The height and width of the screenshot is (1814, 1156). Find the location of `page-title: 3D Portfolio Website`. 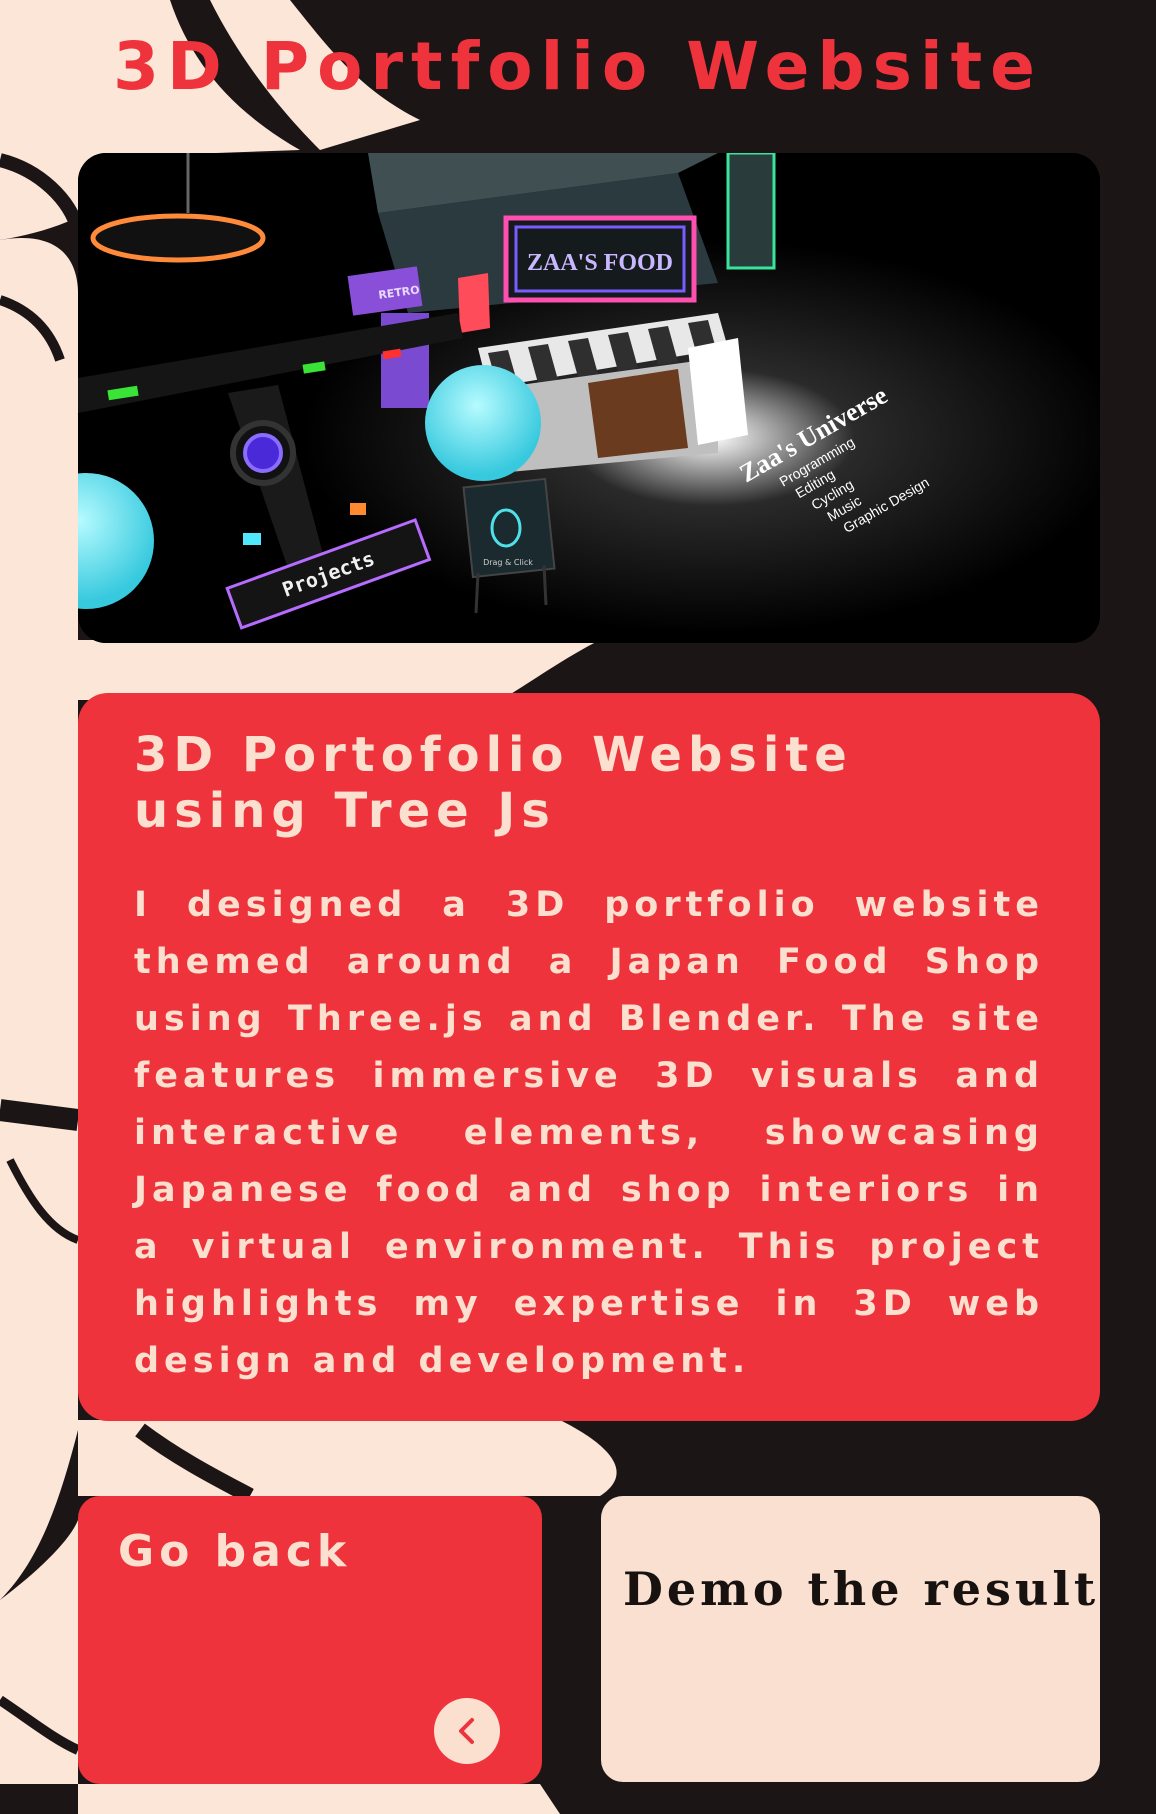

page-title: 3D Portfolio Website is located at coordinates (578, 66).